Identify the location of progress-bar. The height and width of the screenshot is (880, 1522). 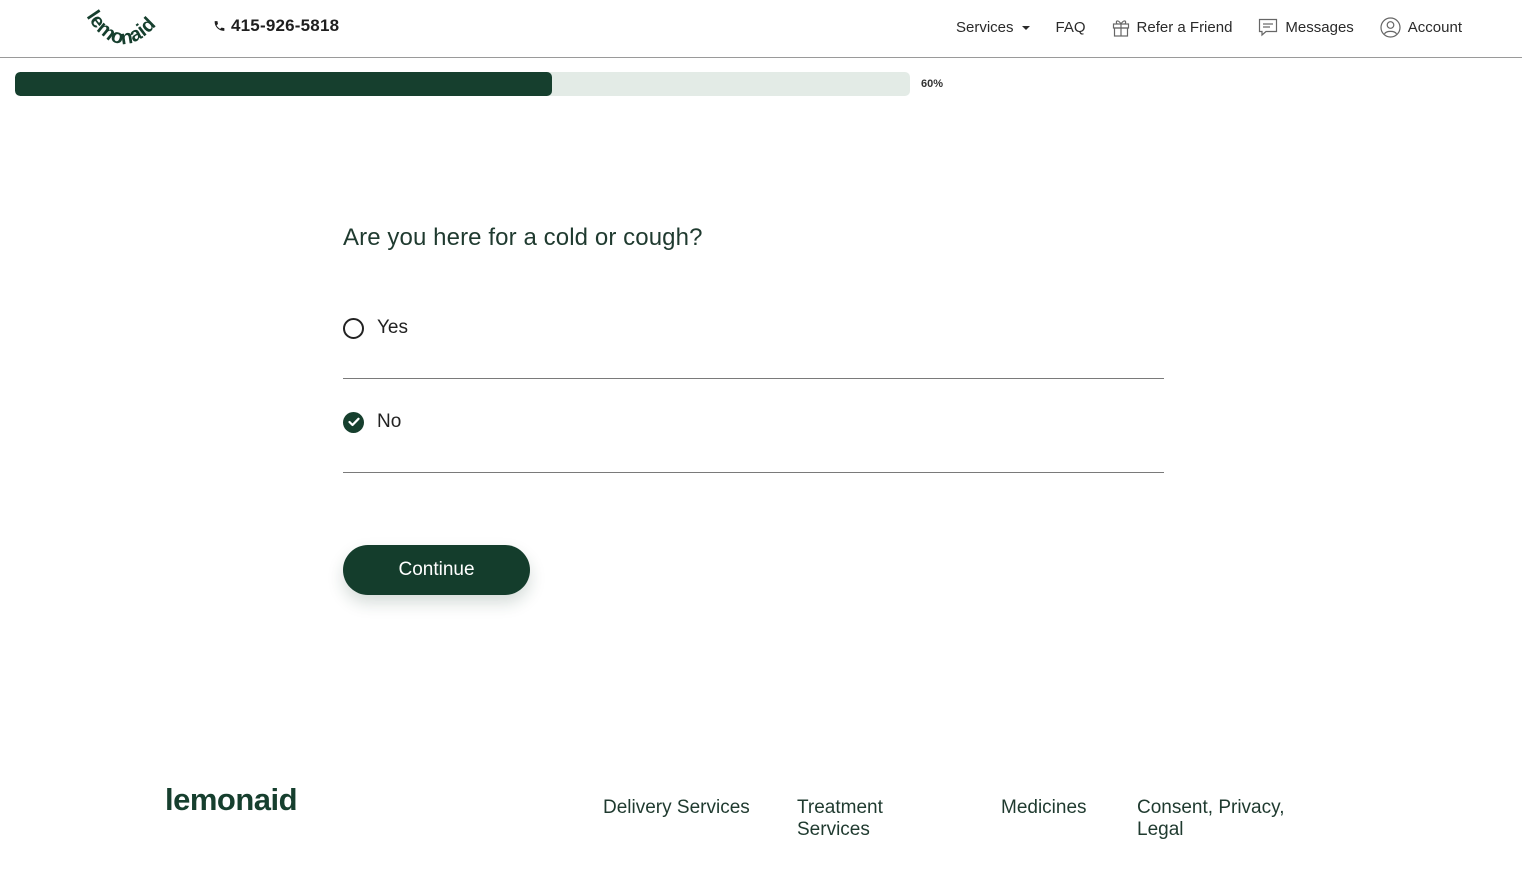
(462, 84).